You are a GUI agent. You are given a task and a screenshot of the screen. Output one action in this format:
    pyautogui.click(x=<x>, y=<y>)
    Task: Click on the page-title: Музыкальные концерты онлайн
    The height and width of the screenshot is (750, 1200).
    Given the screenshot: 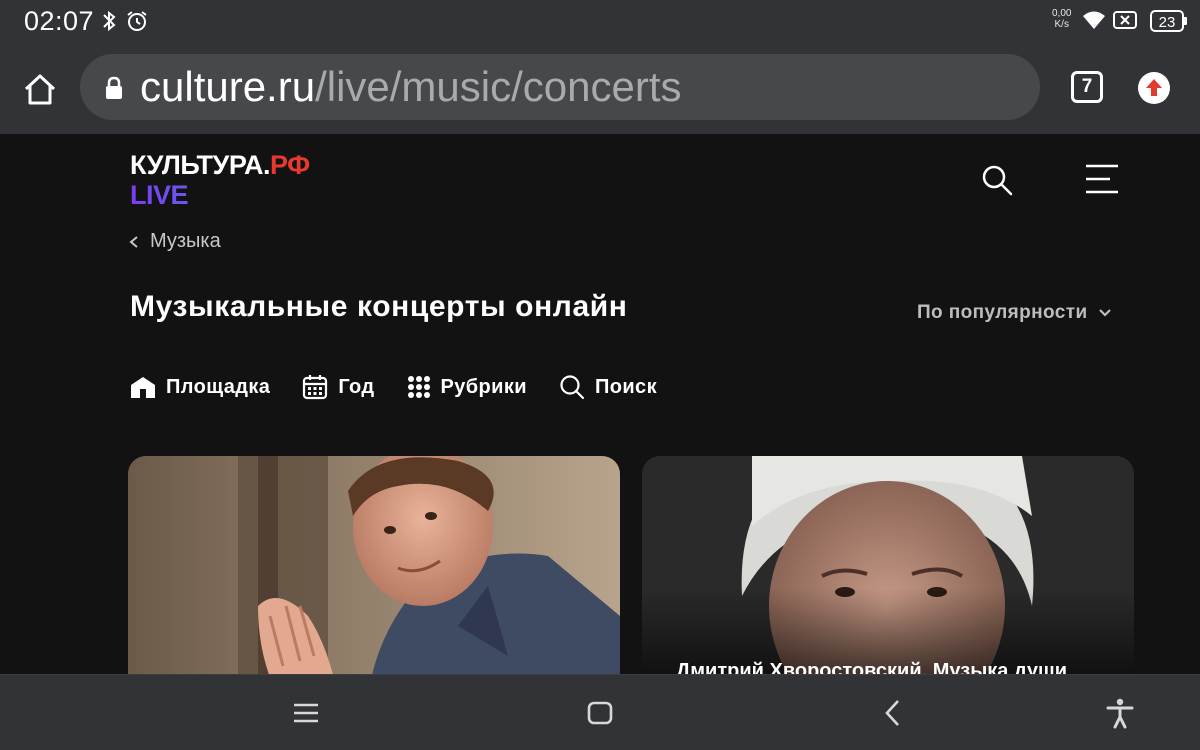 What is the action you would take?
    pyautogui.click(x=379, y=306)
    